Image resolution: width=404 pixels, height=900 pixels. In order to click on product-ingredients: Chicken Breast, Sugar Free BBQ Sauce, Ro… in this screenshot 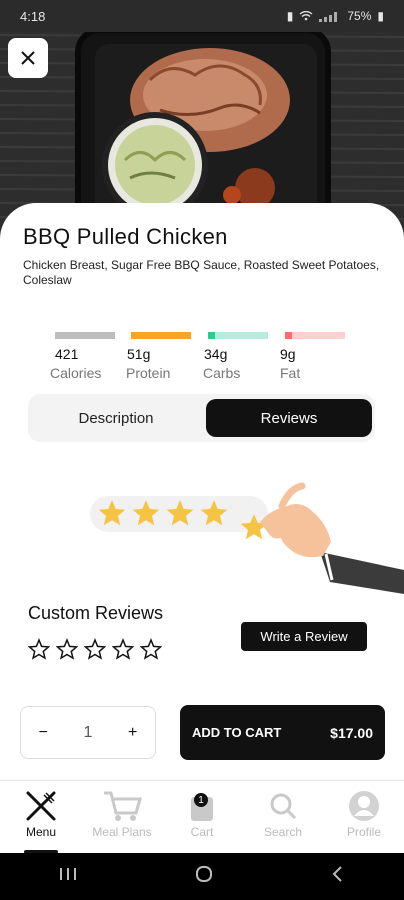, I will do `click(201, 272)`.